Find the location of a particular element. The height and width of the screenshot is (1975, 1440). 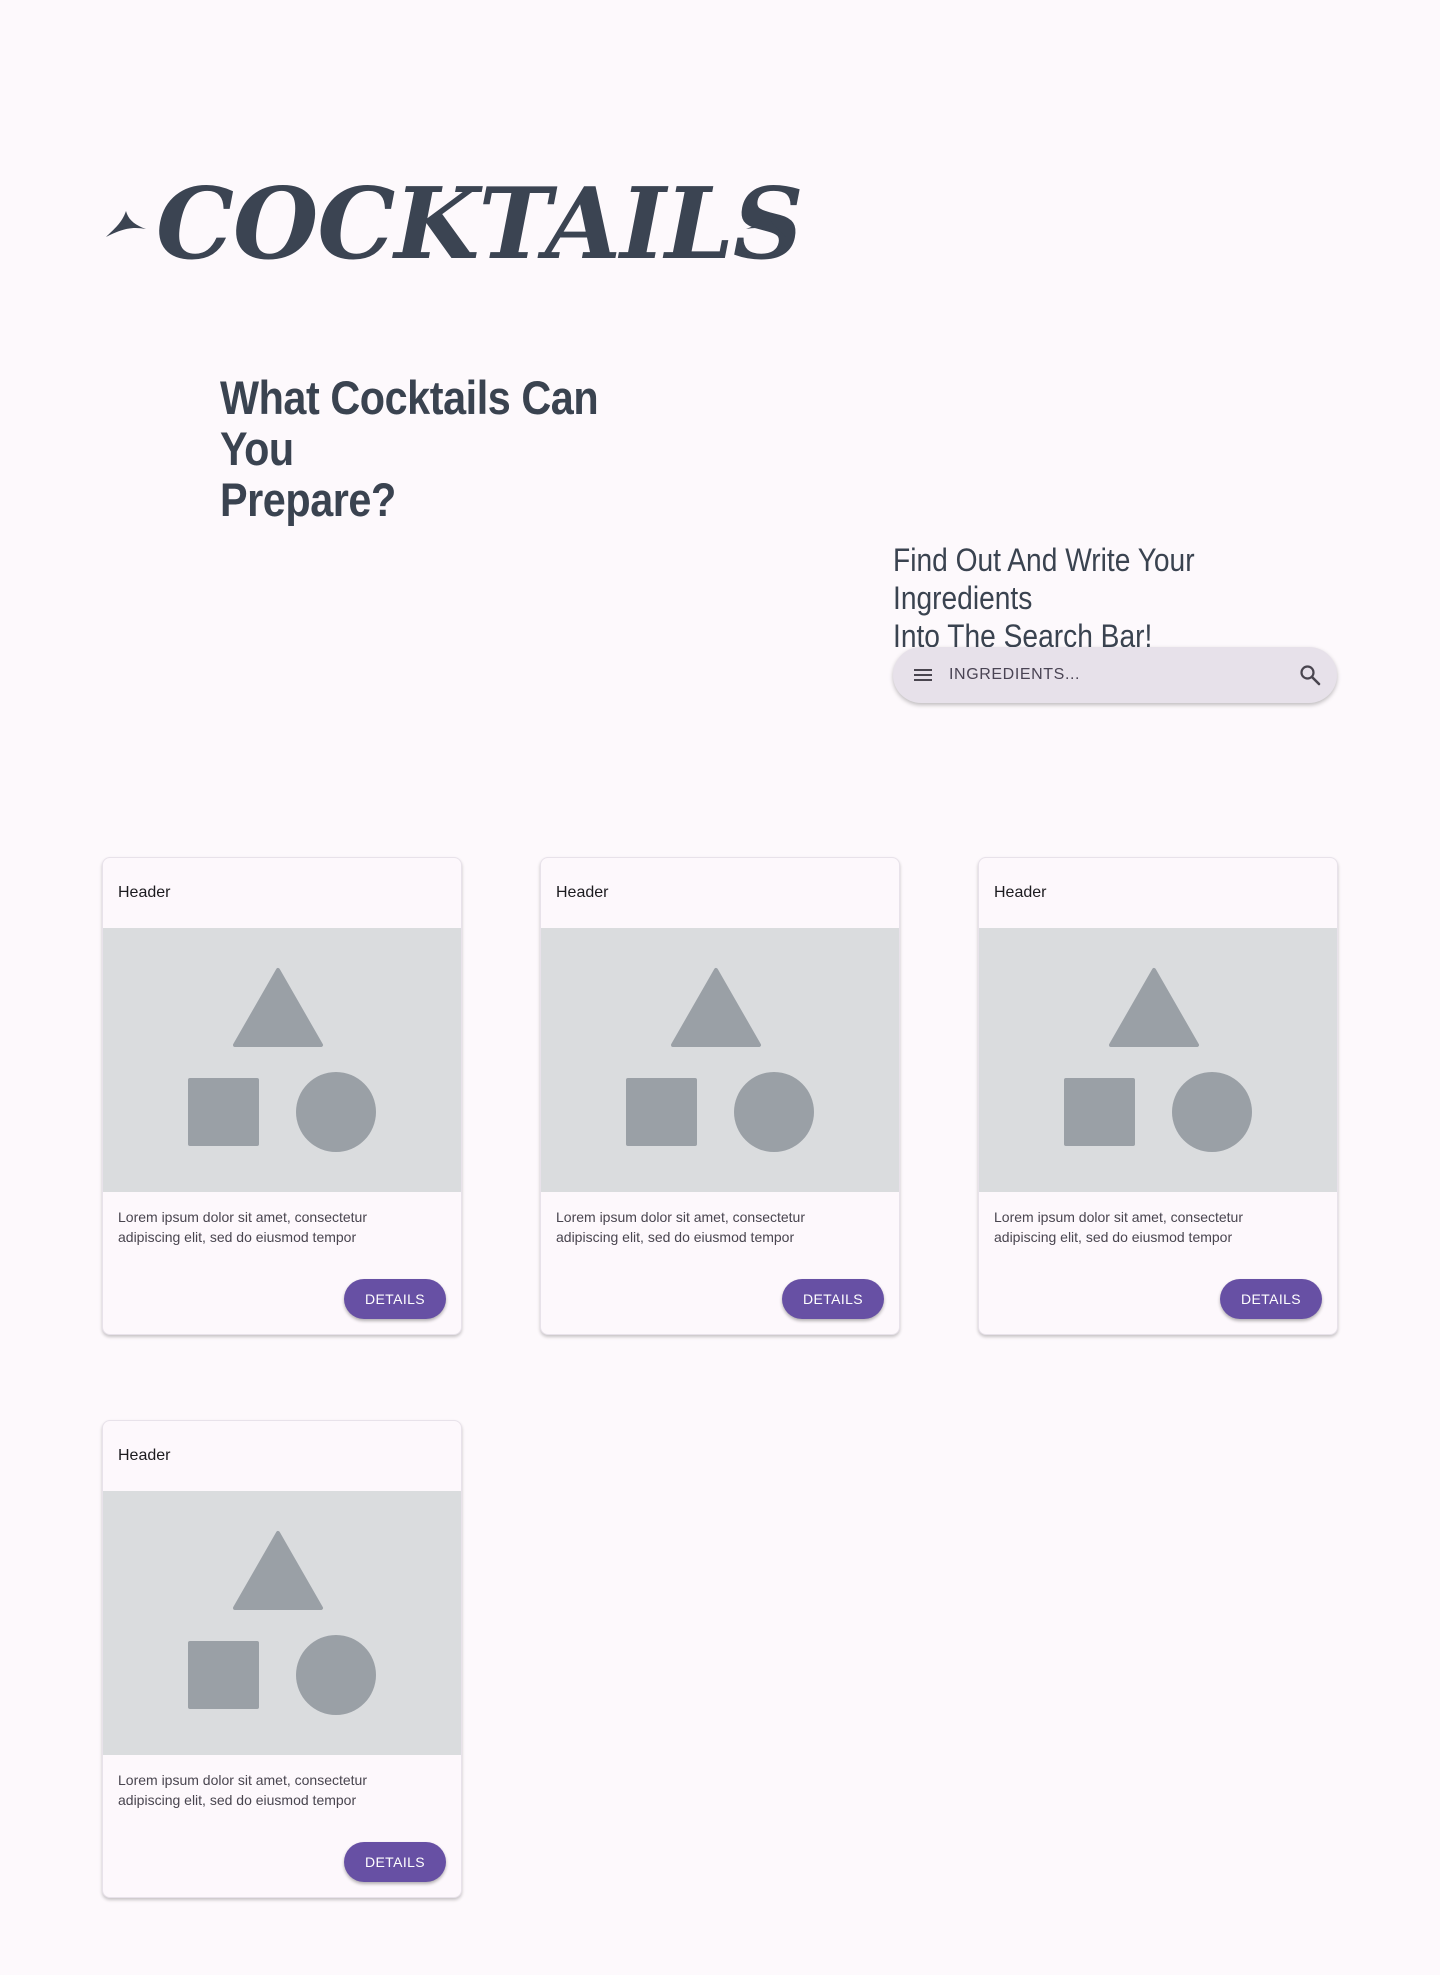

right-wing-ornament-icon is located at coordinates (766, 224).